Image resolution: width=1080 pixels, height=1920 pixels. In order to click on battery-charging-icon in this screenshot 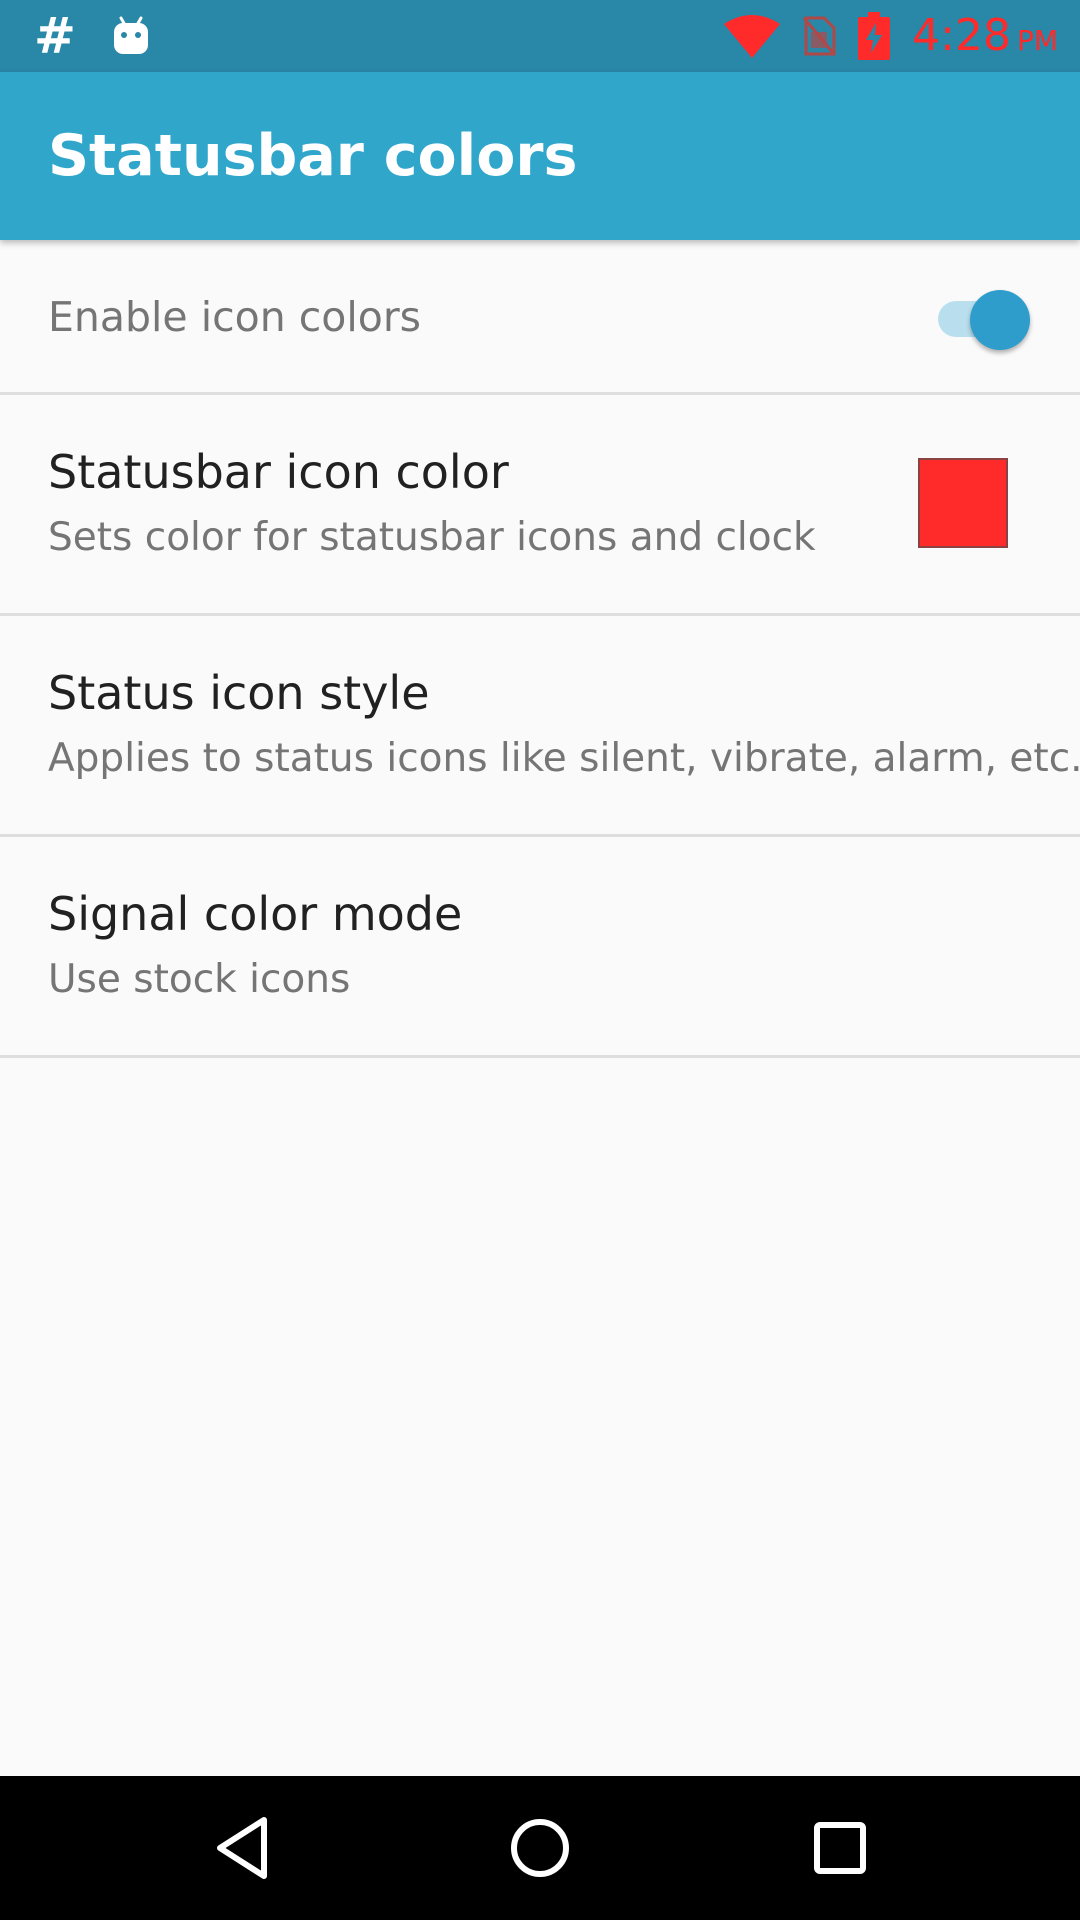, I will do `click(874, 36)`.